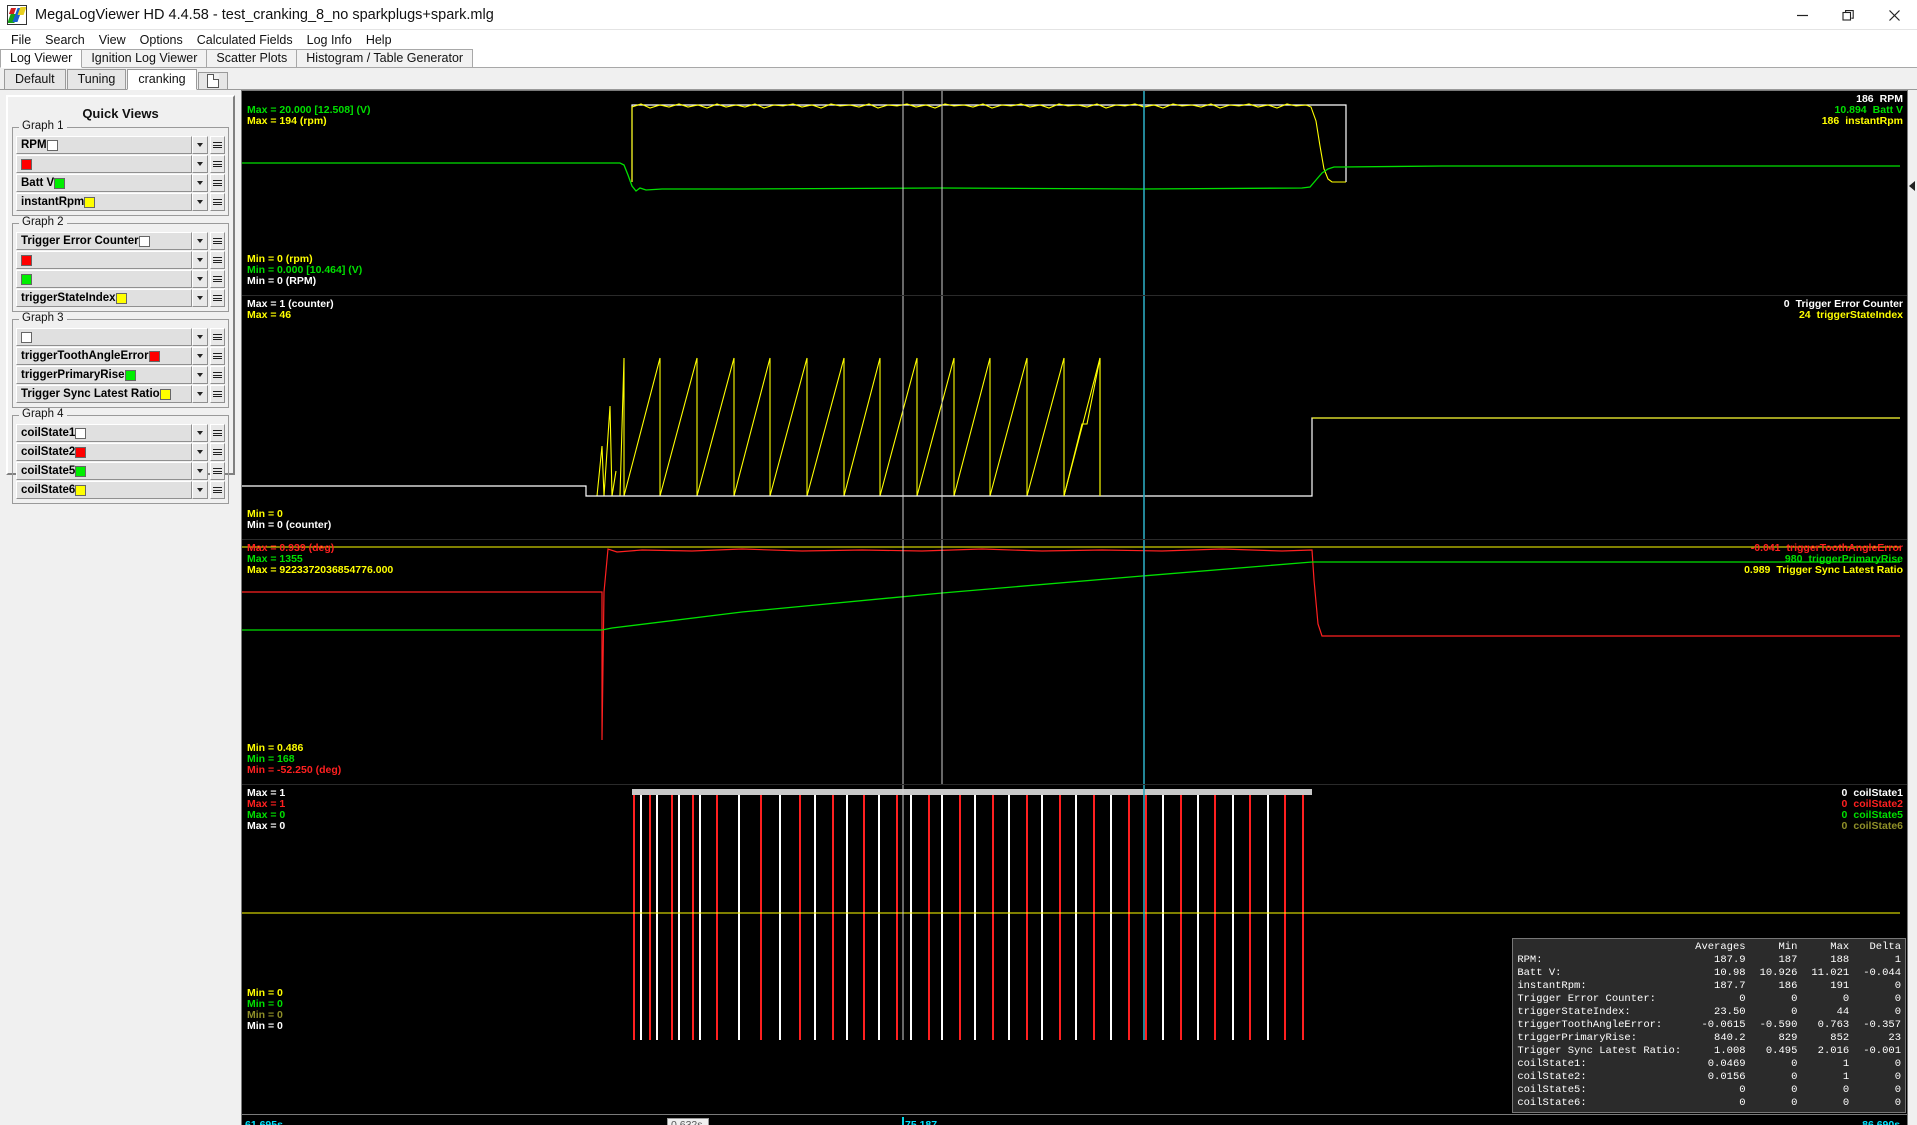  Describe the element at coordinates (104, 490) in the screenshot. I see `quick-view-field-selector: coilState6` at that location.